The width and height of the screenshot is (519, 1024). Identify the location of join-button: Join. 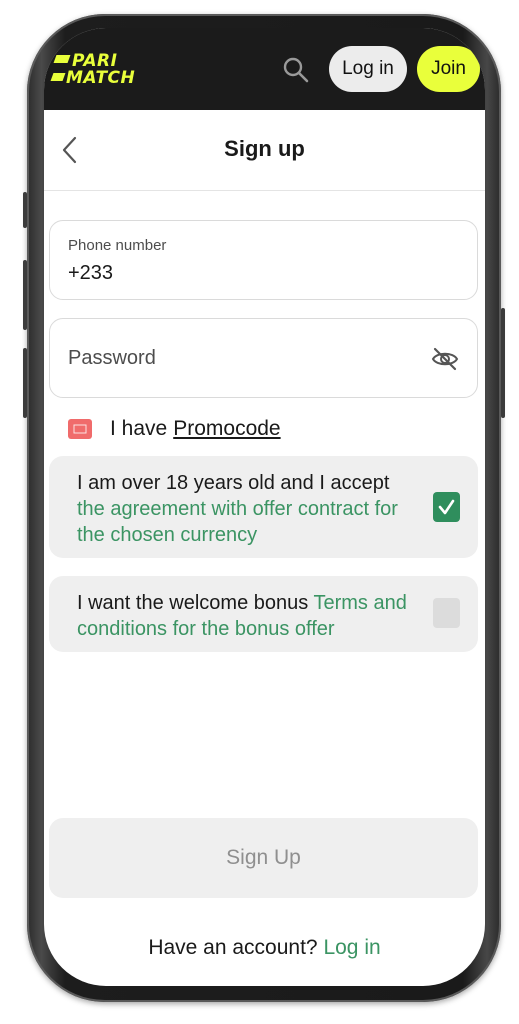
(448, 69).